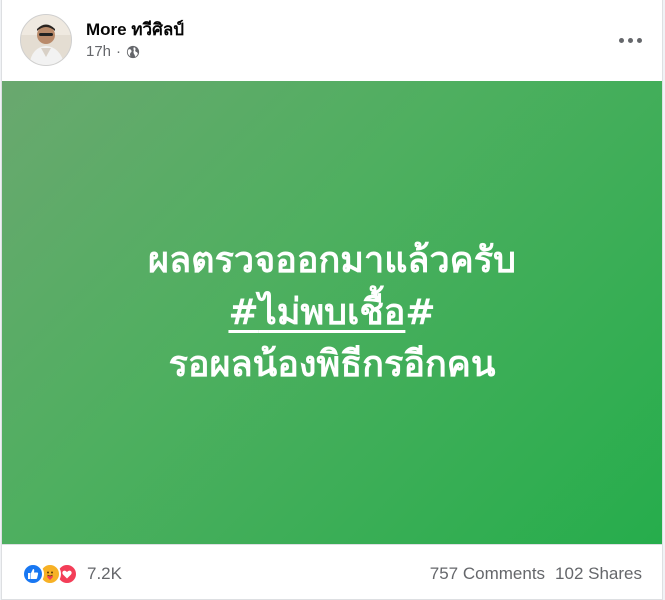 The width and height of the screenshot is (665, 600). I want to click on banner-line-1: ผลตรวจออกมาแล้วครับ, so click(332, 260).